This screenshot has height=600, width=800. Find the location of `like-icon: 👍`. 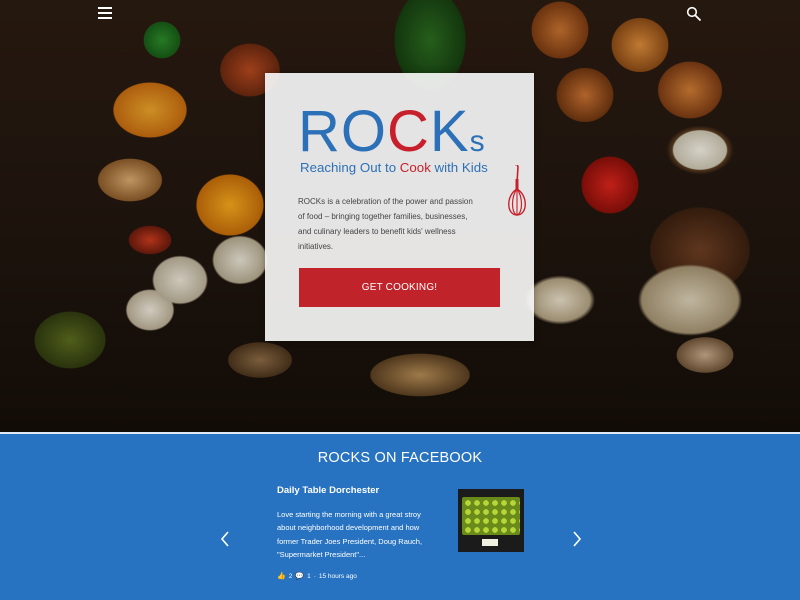

like-icon: 👍 is located at coordinates (281, 576).